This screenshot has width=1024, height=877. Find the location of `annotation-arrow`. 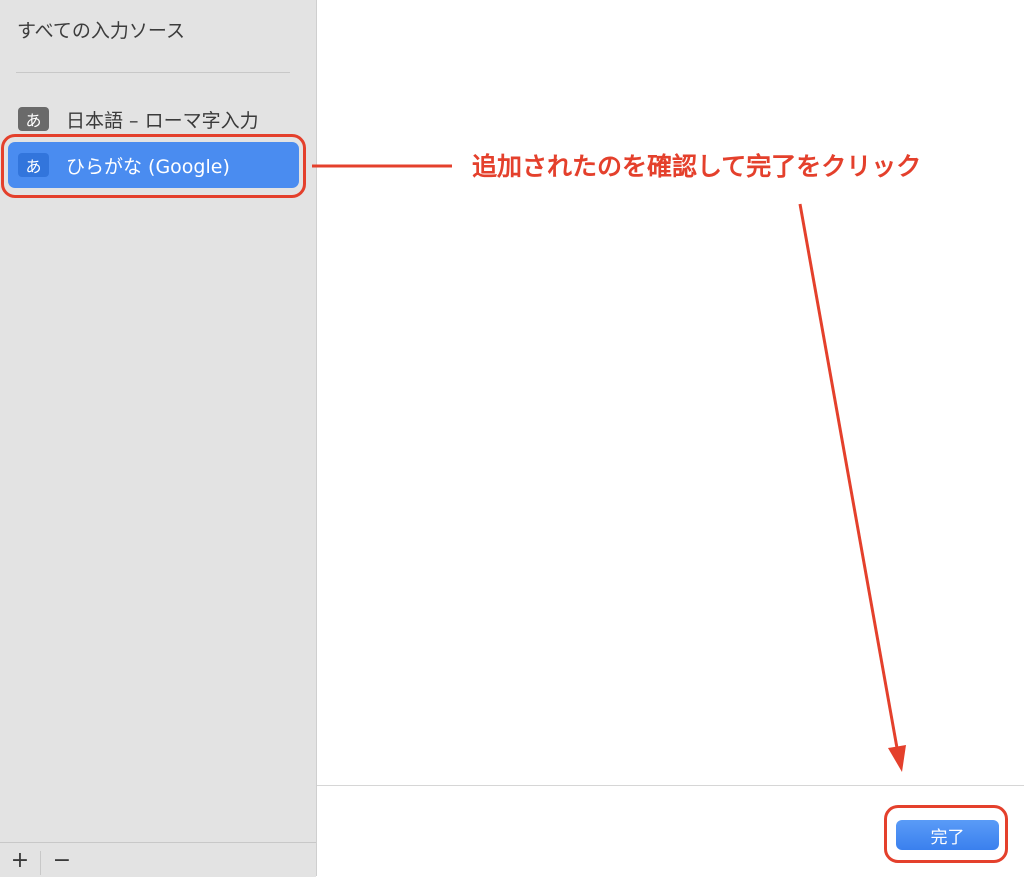

annotation-arrow is located at coordinates (848, 476).